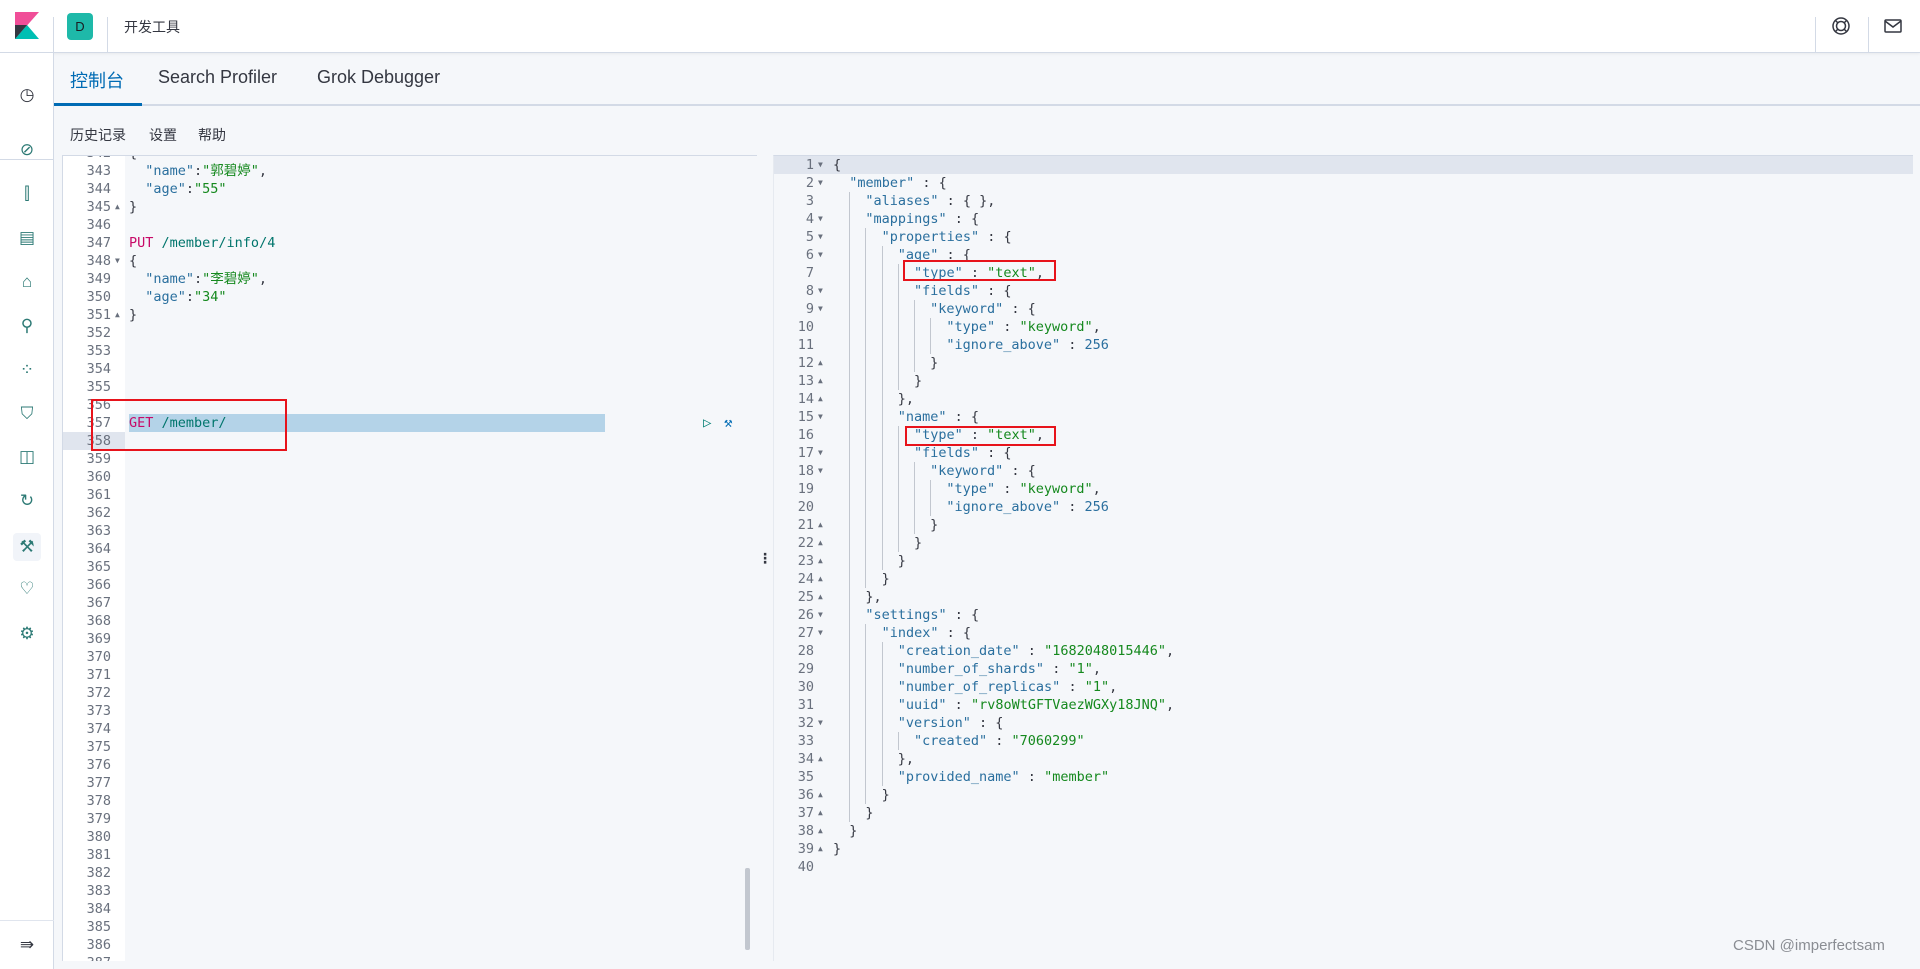  I want to click on editor-line: 369, so click(410, 639).